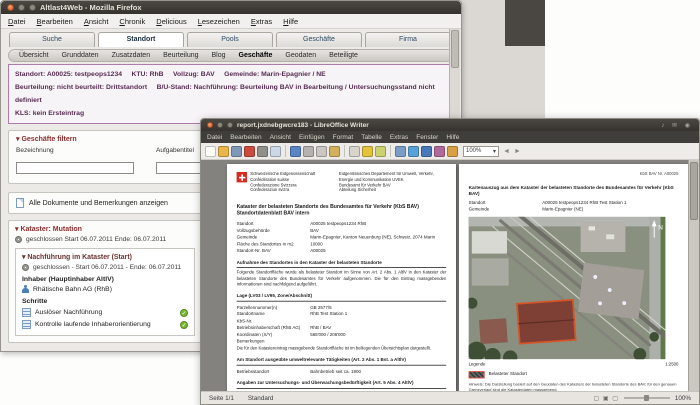  I want to click on firefox-scrollbar, so click(454, 74).